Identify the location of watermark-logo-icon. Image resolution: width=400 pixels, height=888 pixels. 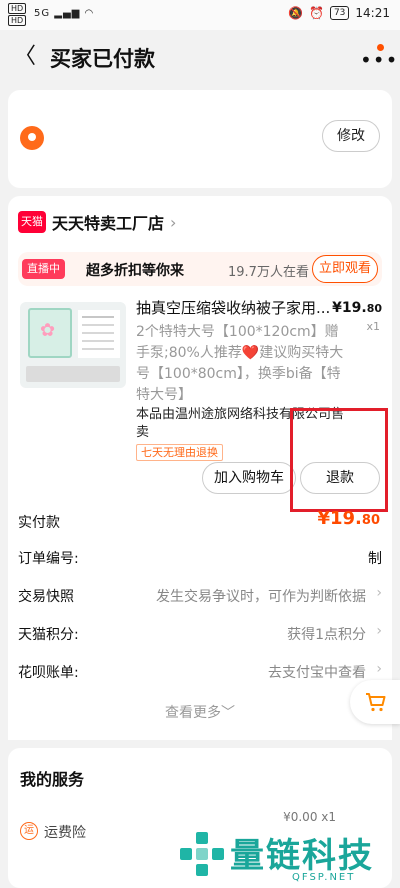
(202, 854).